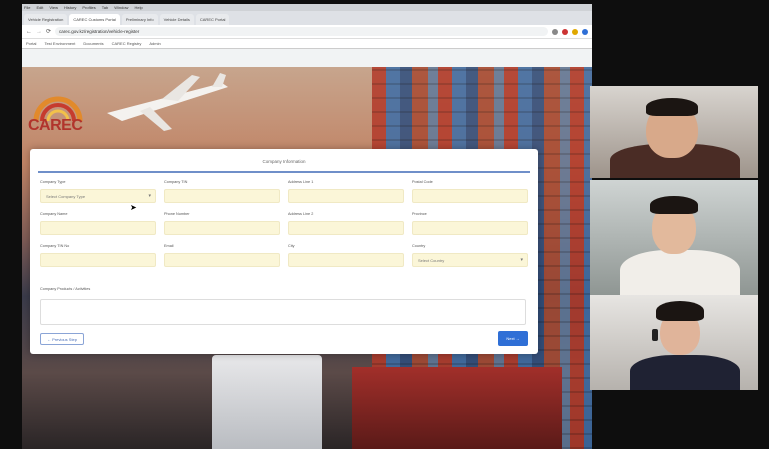  I want to click on field-label: Province, so click(419, 214).